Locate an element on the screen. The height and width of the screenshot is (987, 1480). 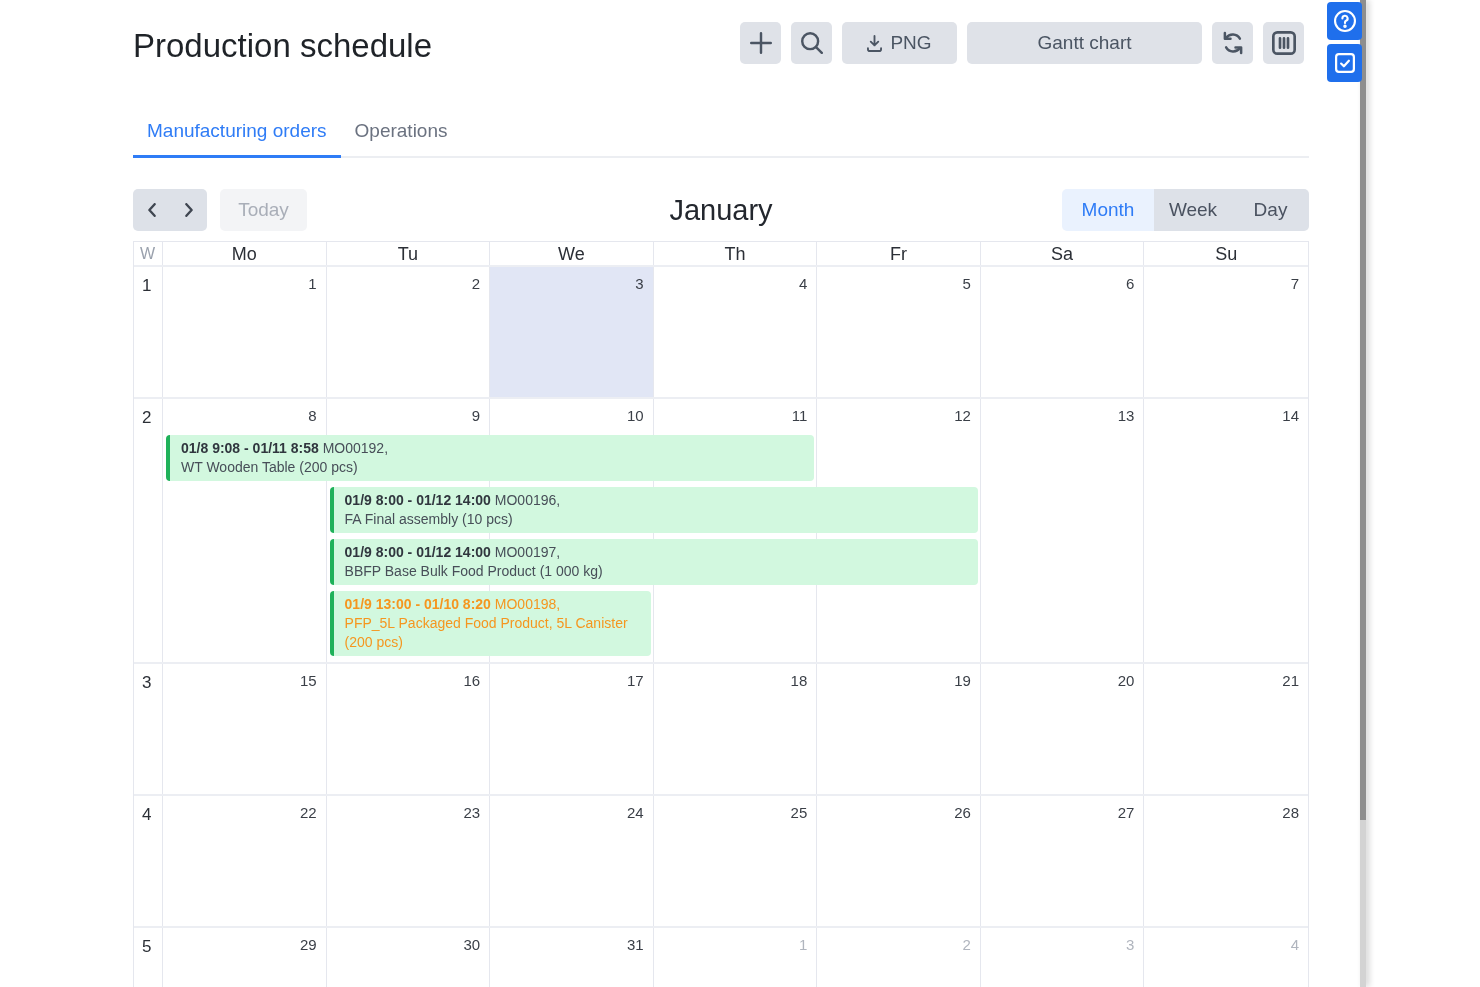
event-bar: 01/9 8:00 - 01/12 14:00 MO00196, FA Final assembly (10 pcs) is located at coordinates (653, 510).